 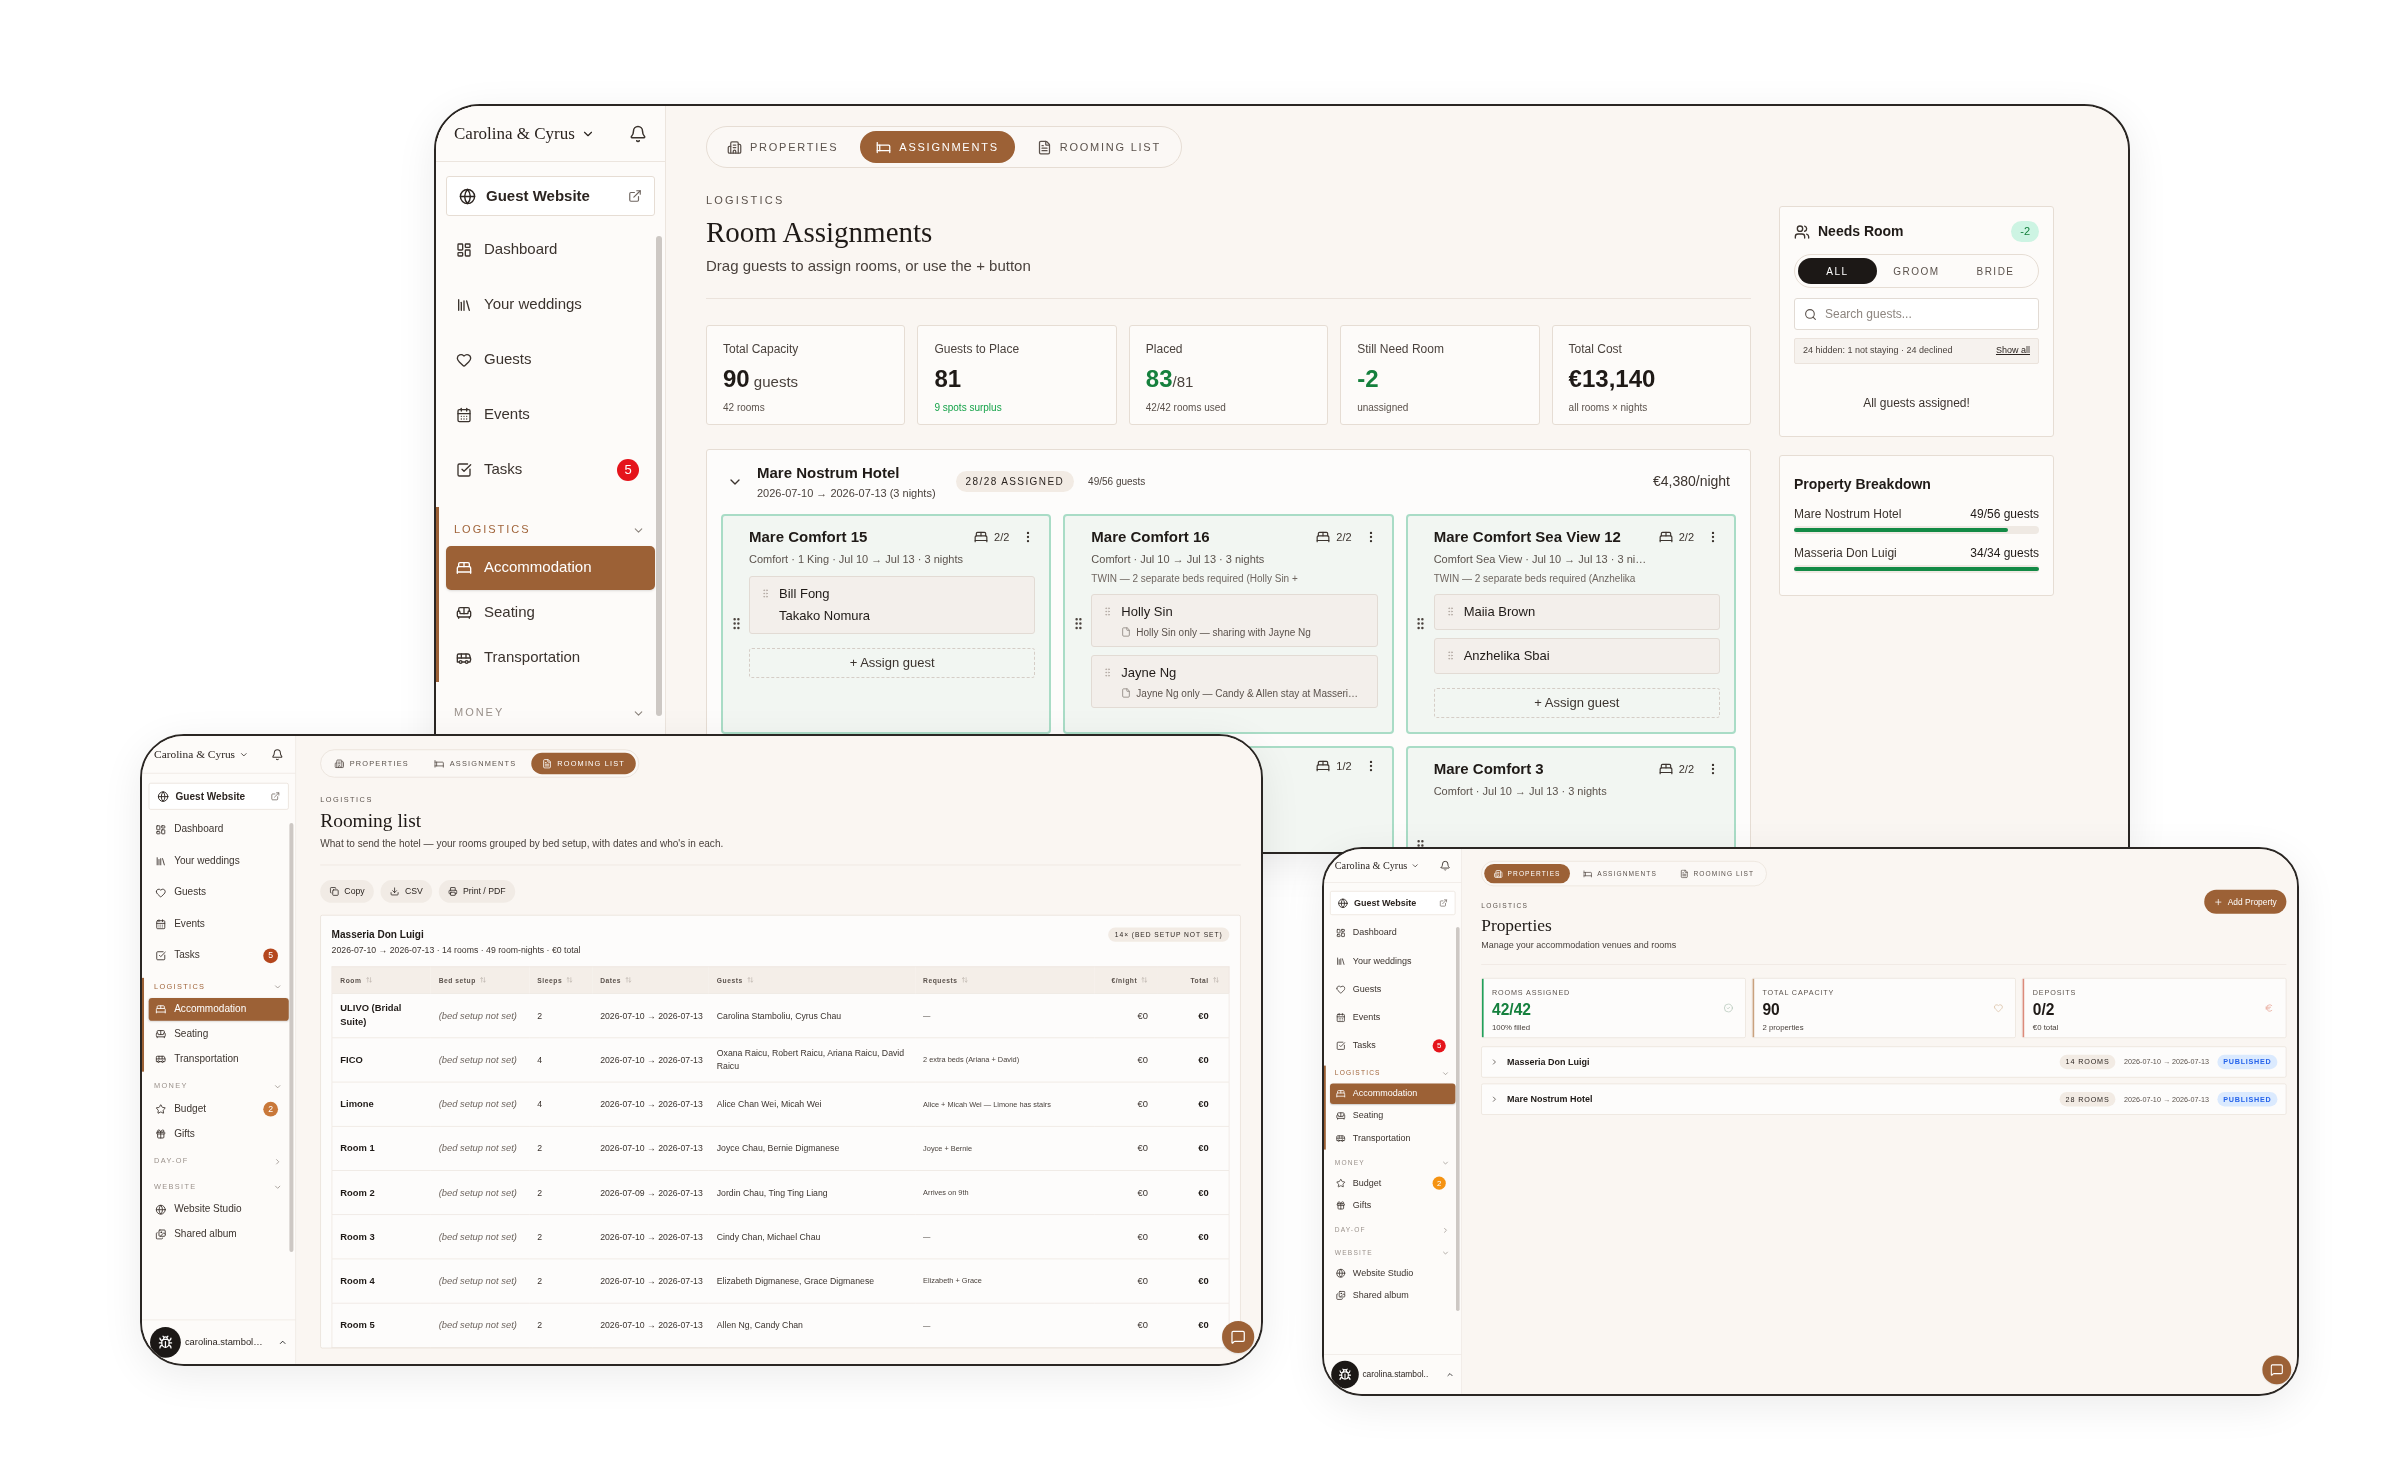 What do you see at coordinates (1595, 349) in the screenshot?
I see `stat-label: Total Cost` at bounding box center [1595, 349].